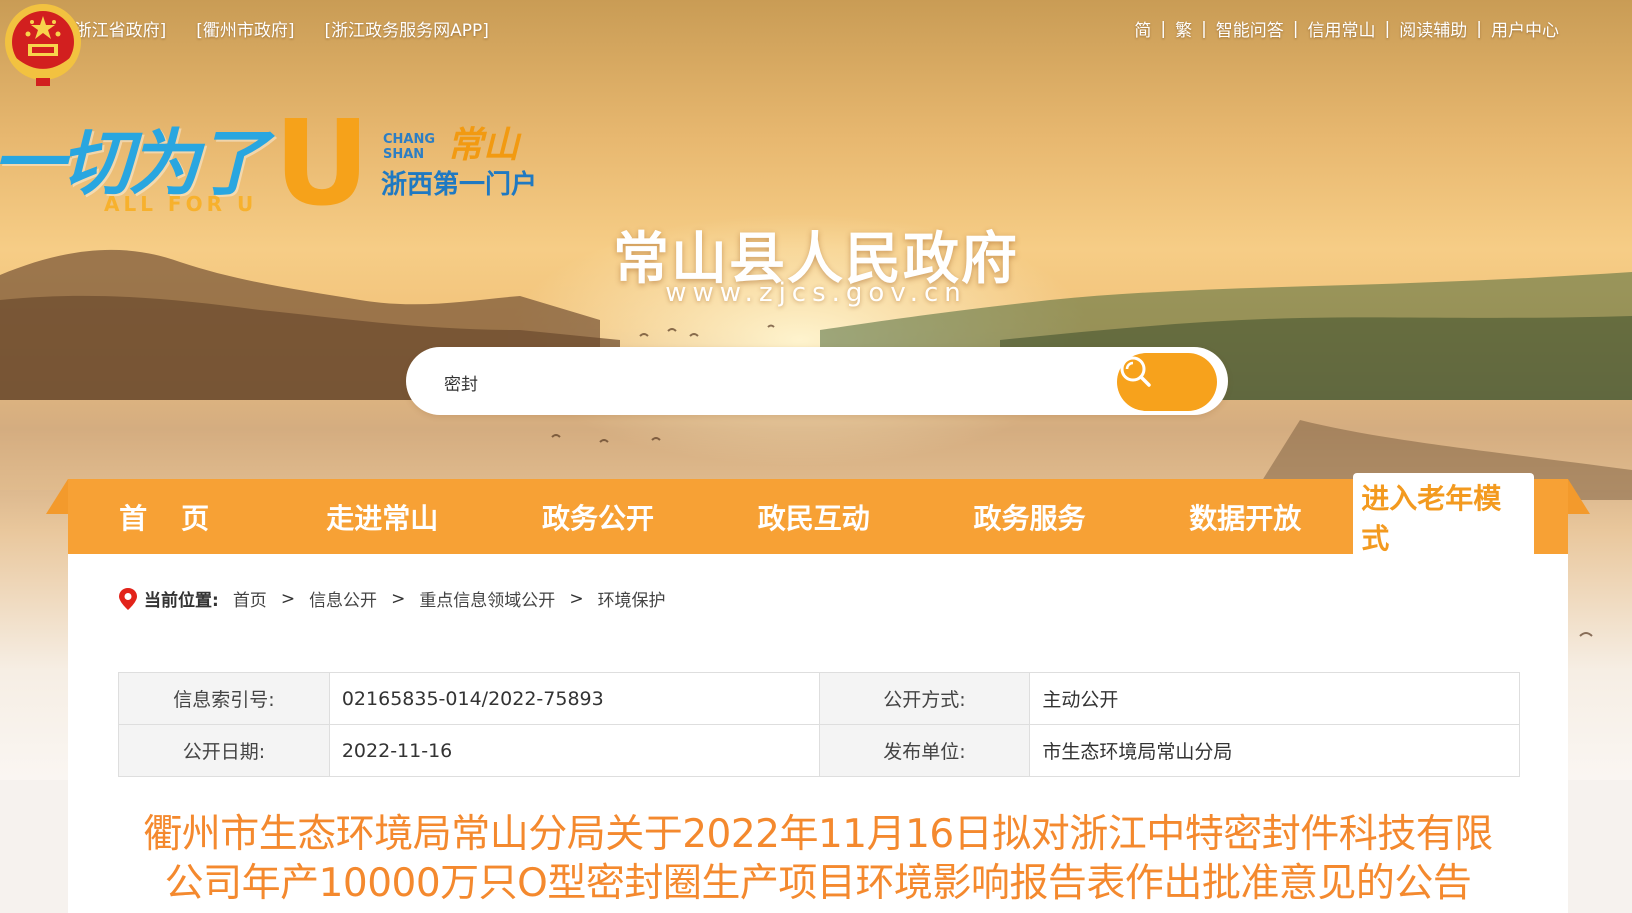 This screenshot has height=913, width=1632. Describe the element at coordinates (1167, 382) in the screenshot. I see `search-button` at that location.